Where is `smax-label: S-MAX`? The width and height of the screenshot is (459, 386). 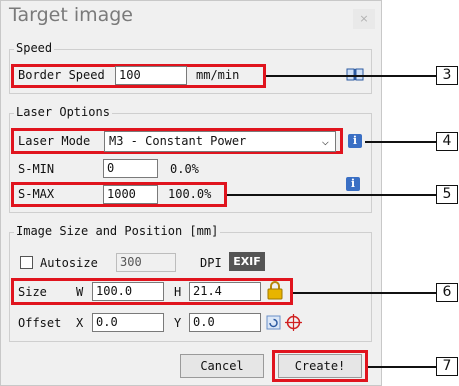
smax-label: S-MAX is located at coordinates (36, 194).